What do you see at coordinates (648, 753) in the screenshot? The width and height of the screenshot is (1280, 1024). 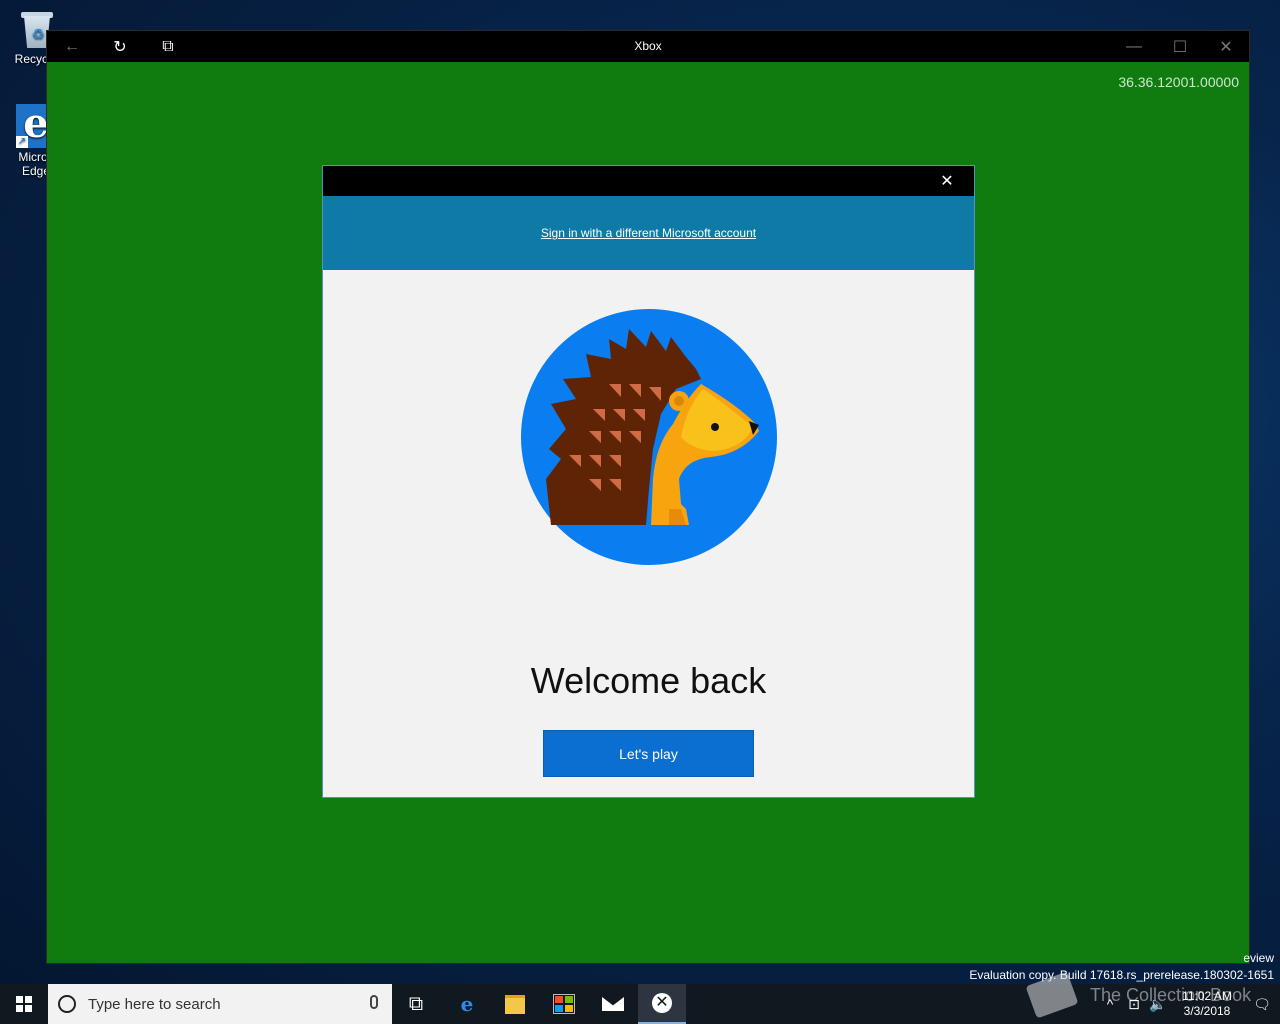 I see `lets-play-button: Let's play` at bounding box center [648, 753].